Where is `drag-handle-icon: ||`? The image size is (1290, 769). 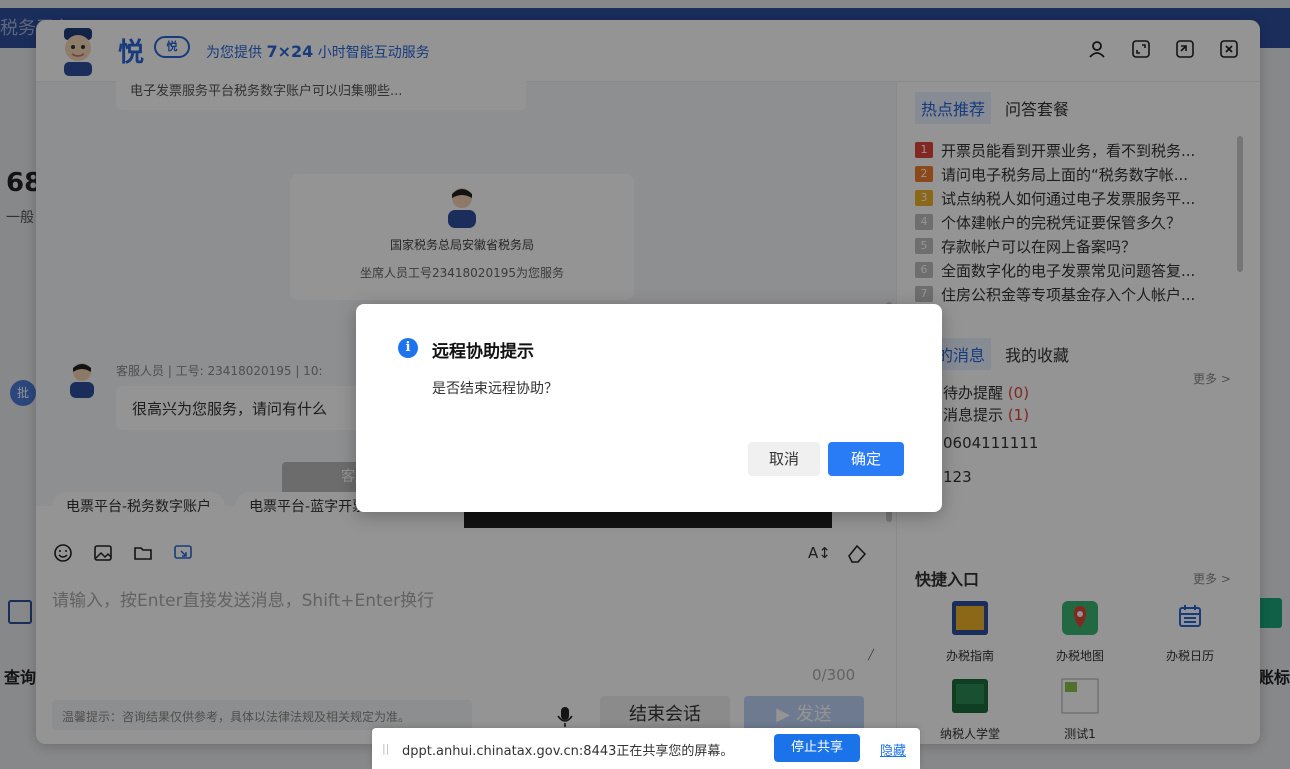 drag-handle-icon: || is located at coordinates (385, 748).